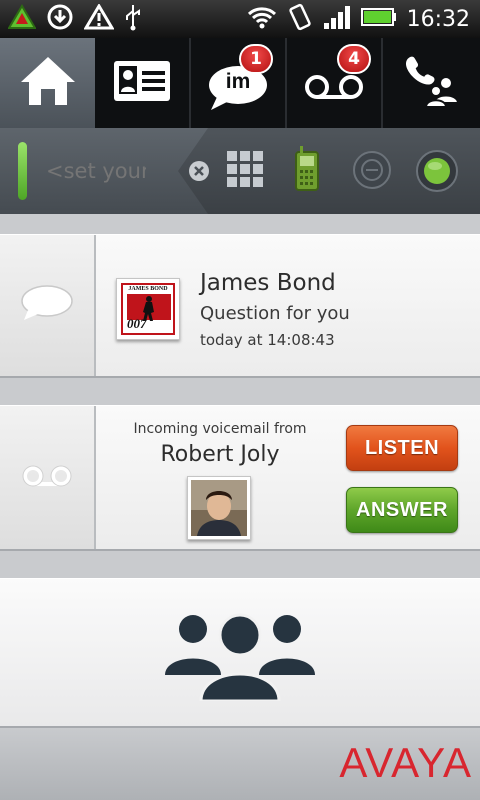 This screenshot has width=480, height=800. I want to click on voicemail-caller-name: Robert Joly, so click(220, 454).